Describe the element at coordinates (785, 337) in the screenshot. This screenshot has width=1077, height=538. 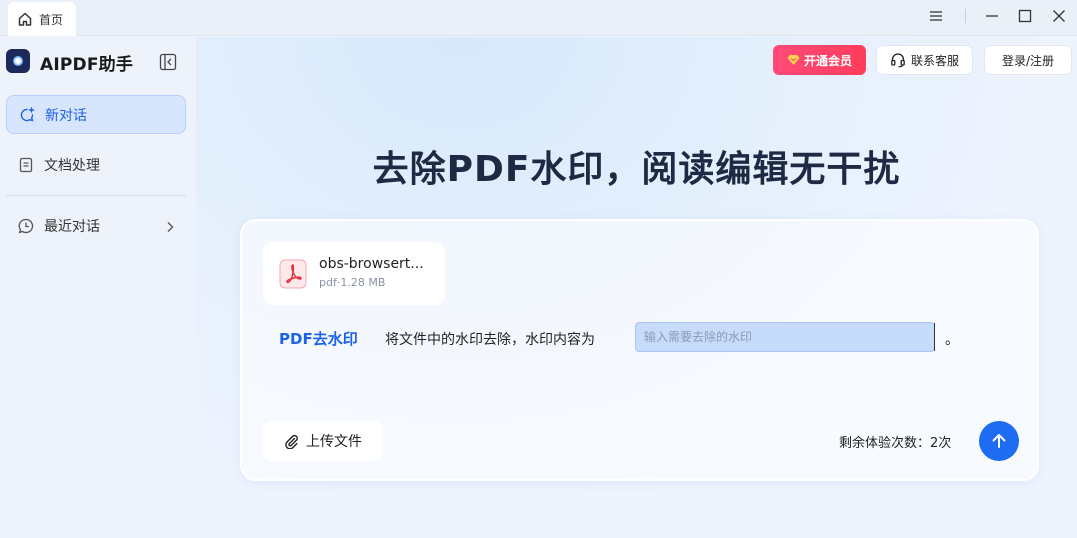
I see `watermark-text-input` at that location.